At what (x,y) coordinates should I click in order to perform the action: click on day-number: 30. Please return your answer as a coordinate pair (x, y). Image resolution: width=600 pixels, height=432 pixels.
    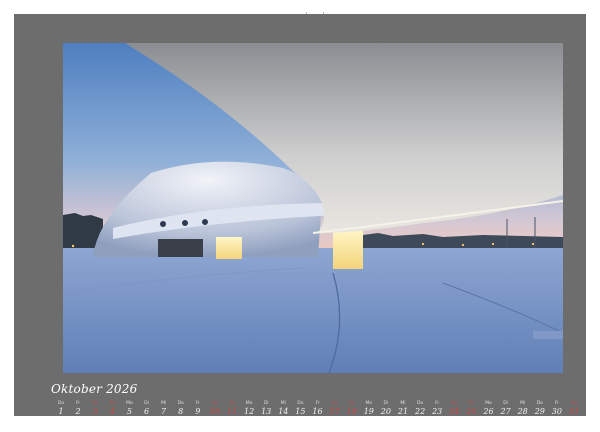
    Looking at the image, I should click on (556, 411).